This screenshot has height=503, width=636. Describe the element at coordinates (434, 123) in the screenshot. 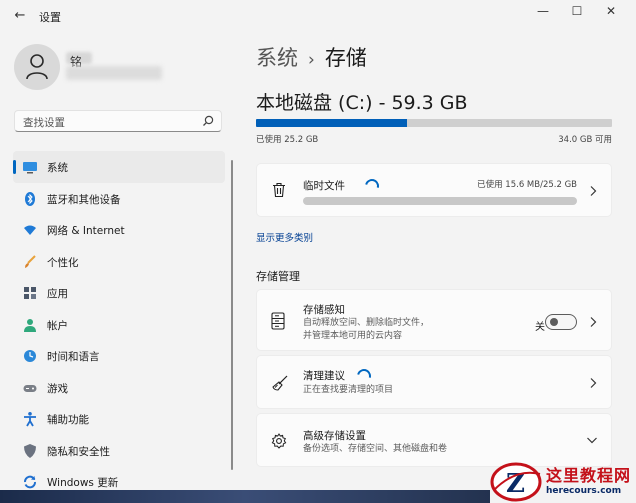

I see `disk-usage-bar` at that location.